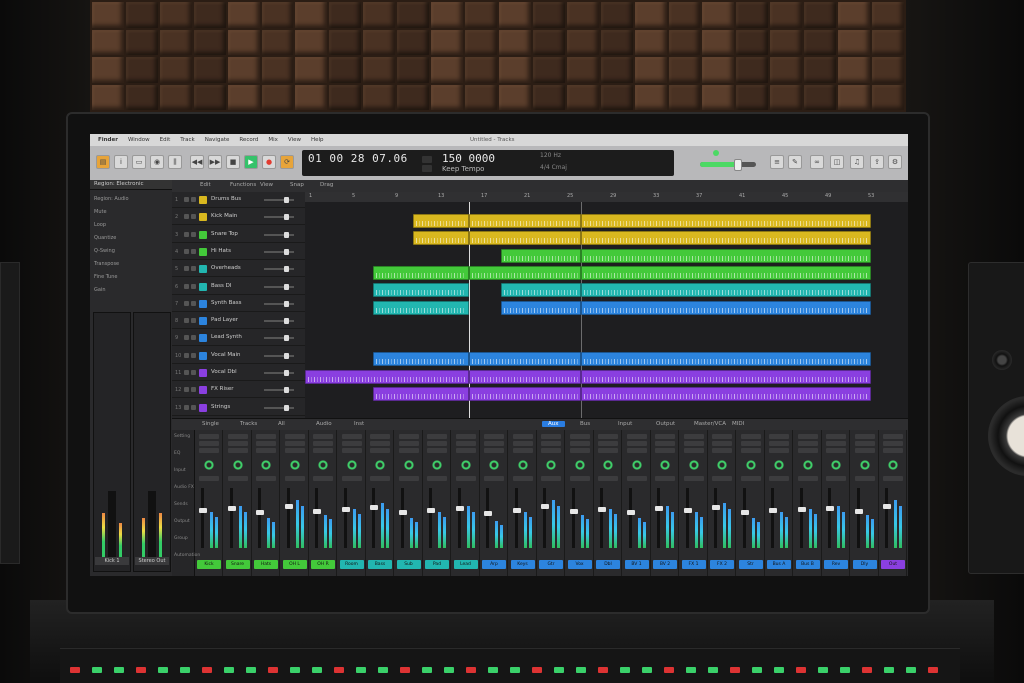 This screenshot has width=1024, height=683. I want to click on track-name: Kick Main, so click(224, 216).